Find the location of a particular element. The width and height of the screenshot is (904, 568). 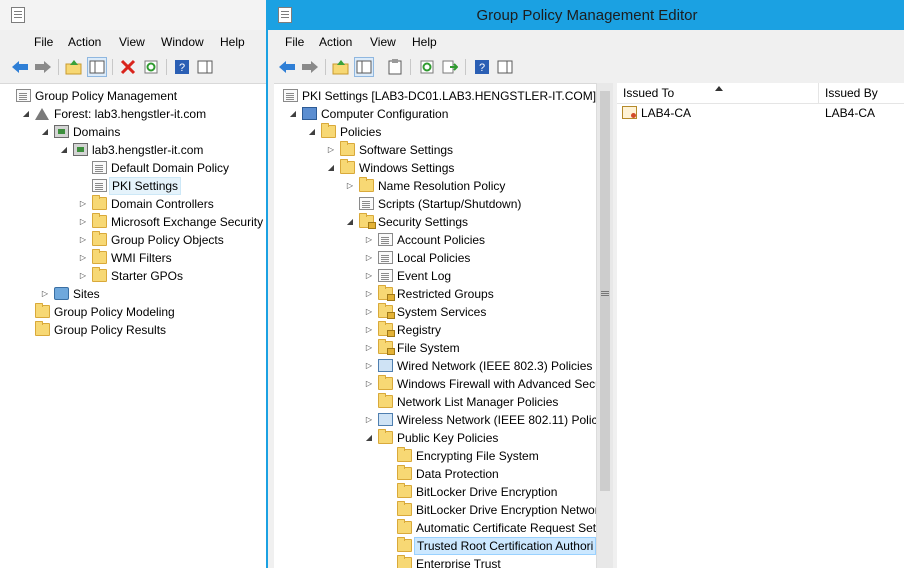

tree-item: Group Policy Modeling is located at coordinates (133, 312).